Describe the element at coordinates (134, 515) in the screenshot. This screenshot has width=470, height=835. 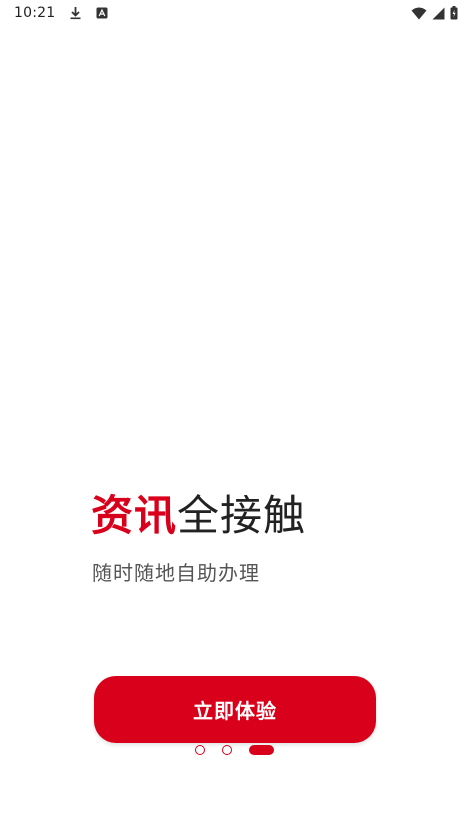
I see `headline-accent-text: 资讯` at that location.